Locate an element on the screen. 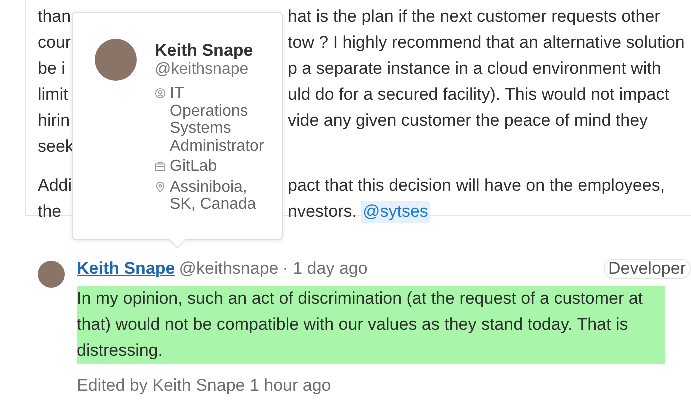  user-name: Keith Snape is located at coordinates (204, 51).